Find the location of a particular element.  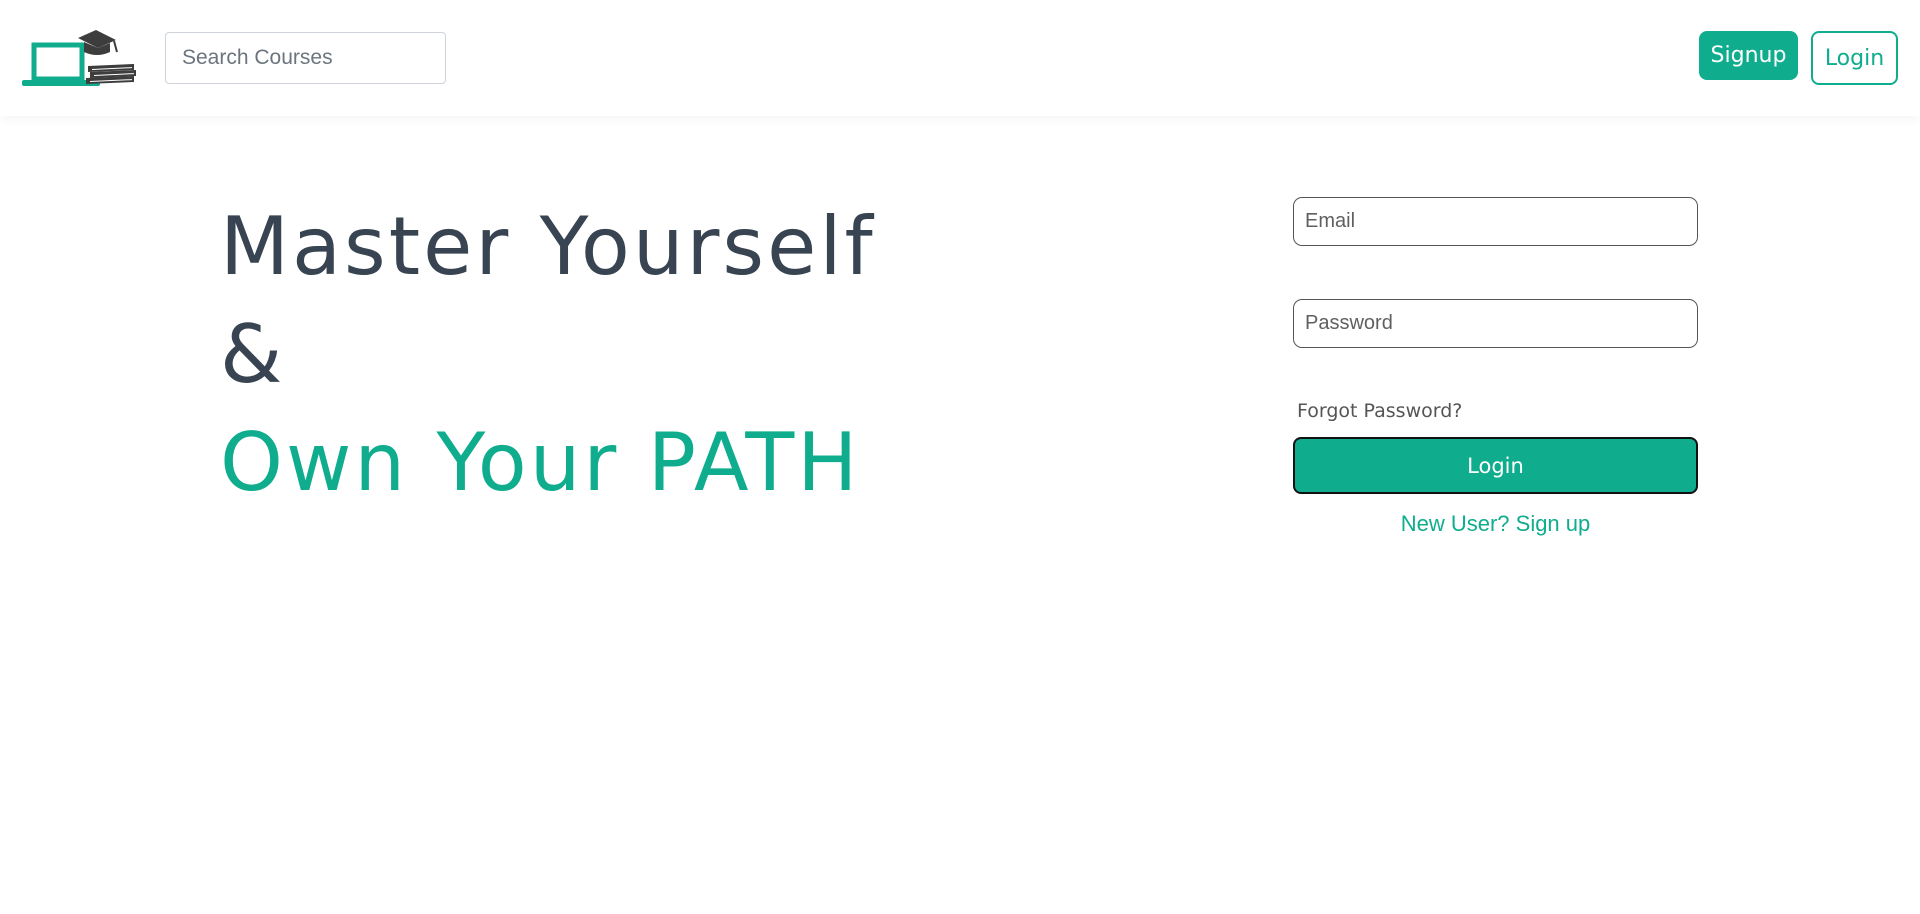

email-field is located at coordinates (1495, 221).